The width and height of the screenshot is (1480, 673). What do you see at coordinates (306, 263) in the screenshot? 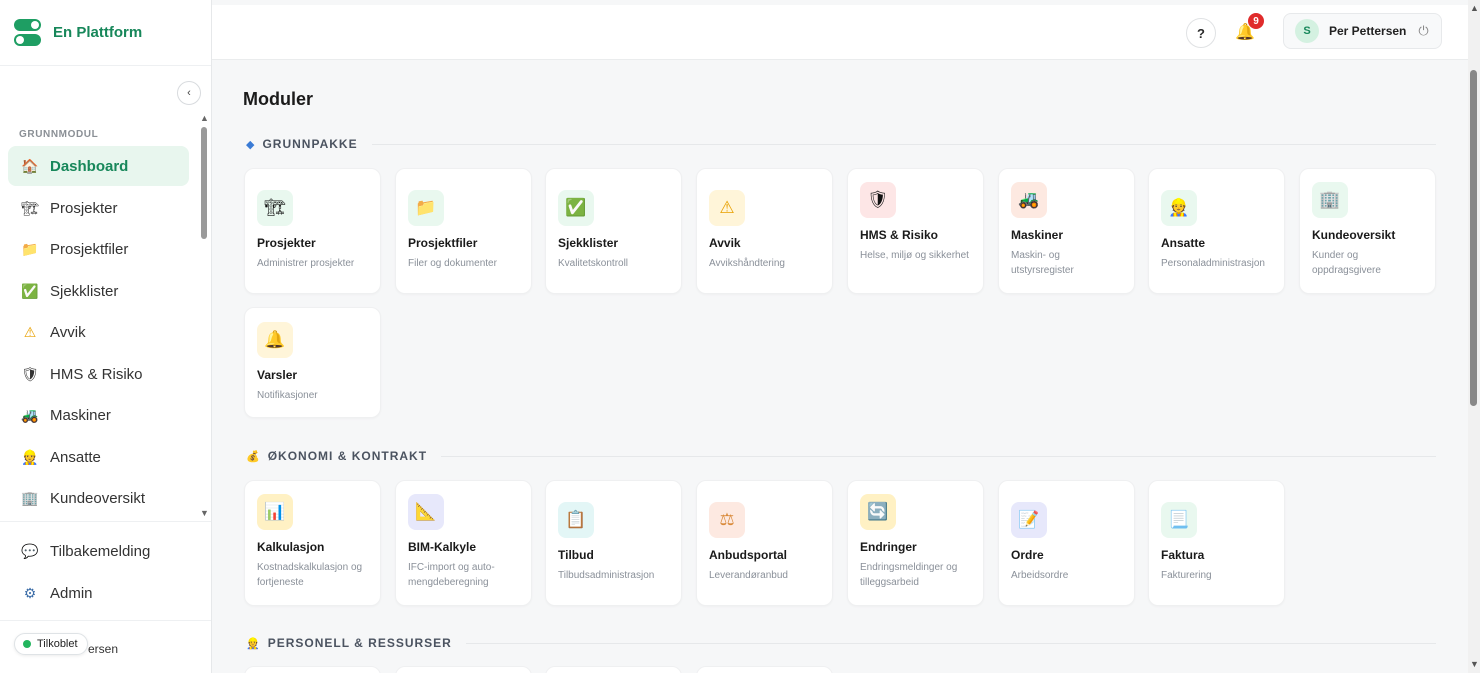
I see `module-subtitle: Administrer prosjekter` at bounding box center [306, 263].